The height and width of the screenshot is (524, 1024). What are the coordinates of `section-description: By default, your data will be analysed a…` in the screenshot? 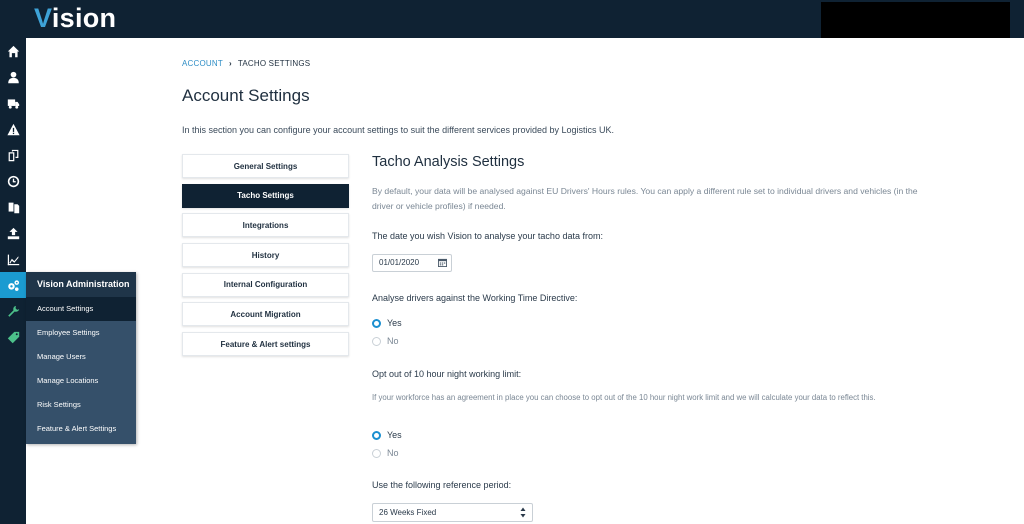 It's located at (645, 198).